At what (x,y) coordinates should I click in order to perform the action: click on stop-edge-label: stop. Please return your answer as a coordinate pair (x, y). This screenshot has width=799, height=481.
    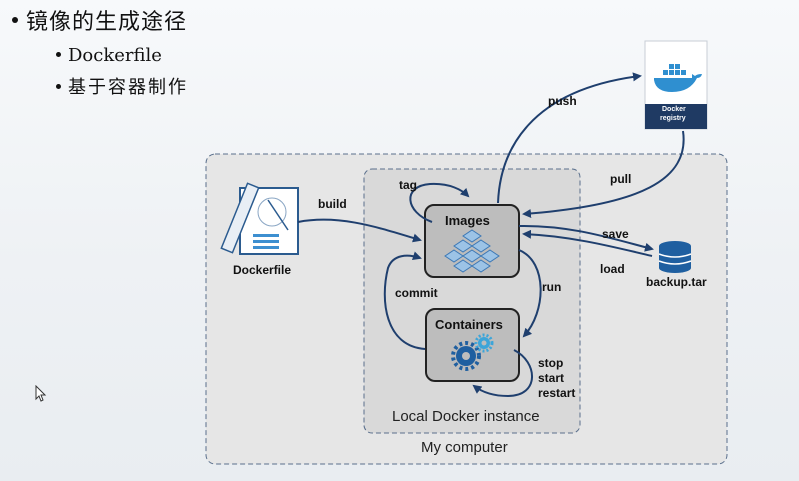
    Looking at the image, I should click on (551, 363).